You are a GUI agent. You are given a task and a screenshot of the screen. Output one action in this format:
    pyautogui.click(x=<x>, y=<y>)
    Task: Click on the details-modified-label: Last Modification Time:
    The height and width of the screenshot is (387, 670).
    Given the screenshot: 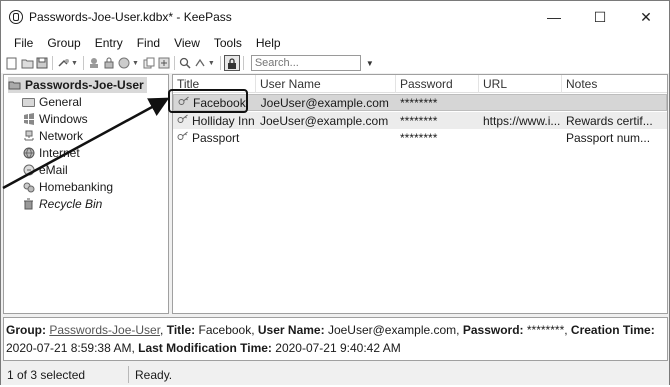 What is the action you would take?
    pyautogui.click(x=205, y=348)
    